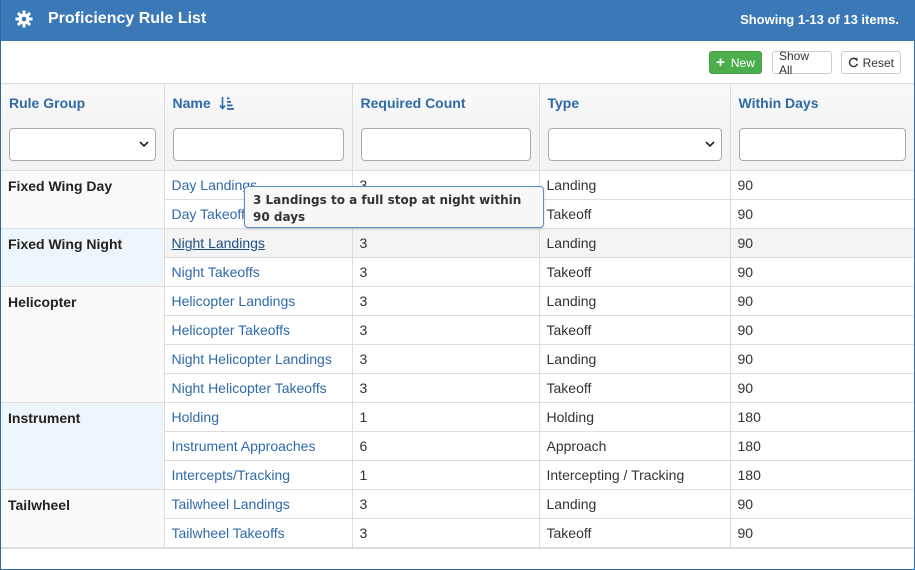  Describe the element at coordinates (212, 214) in the screenshot. I see `rule-name-link: Day Takeoffs` at that location.